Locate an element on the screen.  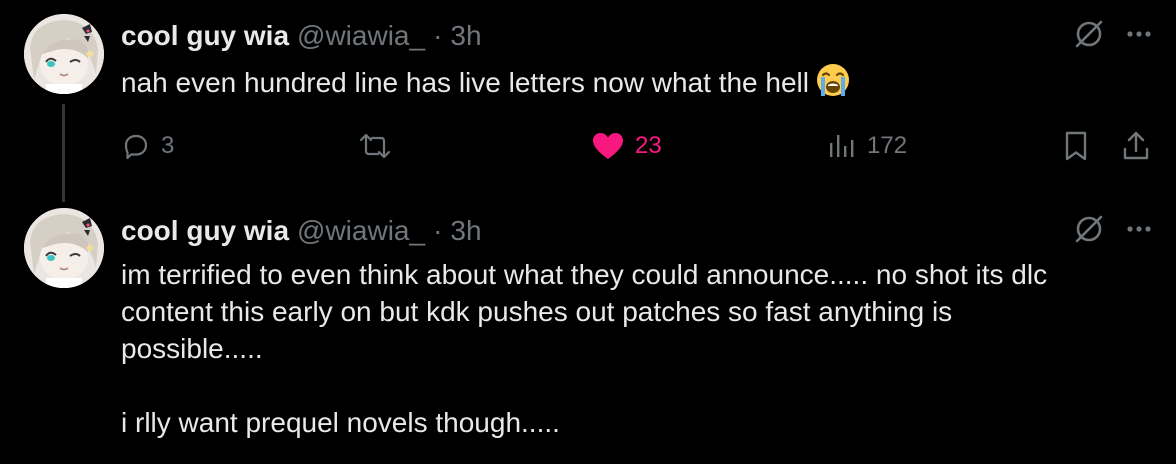
reply-count: 3 is located at coordinates (168, 145).